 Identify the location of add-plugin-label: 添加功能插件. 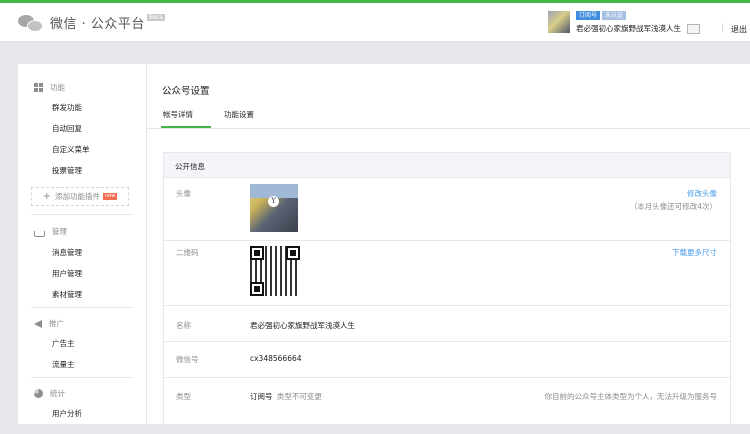
(78, 196).